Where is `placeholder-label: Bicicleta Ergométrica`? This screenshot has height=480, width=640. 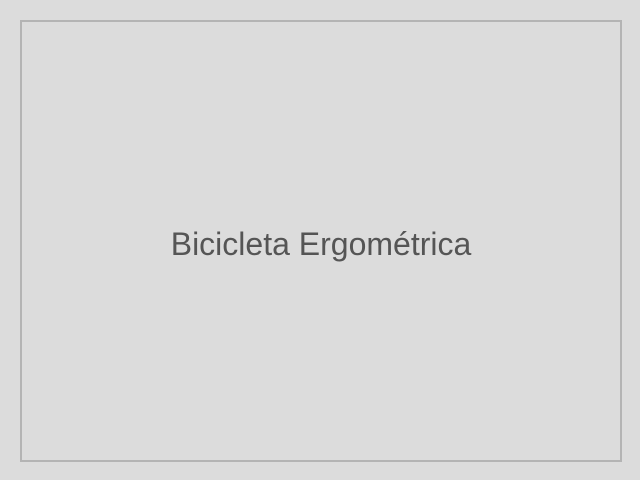 placeholder-label: Bicicleta Ergométrica is located at coordinates (321, 243).